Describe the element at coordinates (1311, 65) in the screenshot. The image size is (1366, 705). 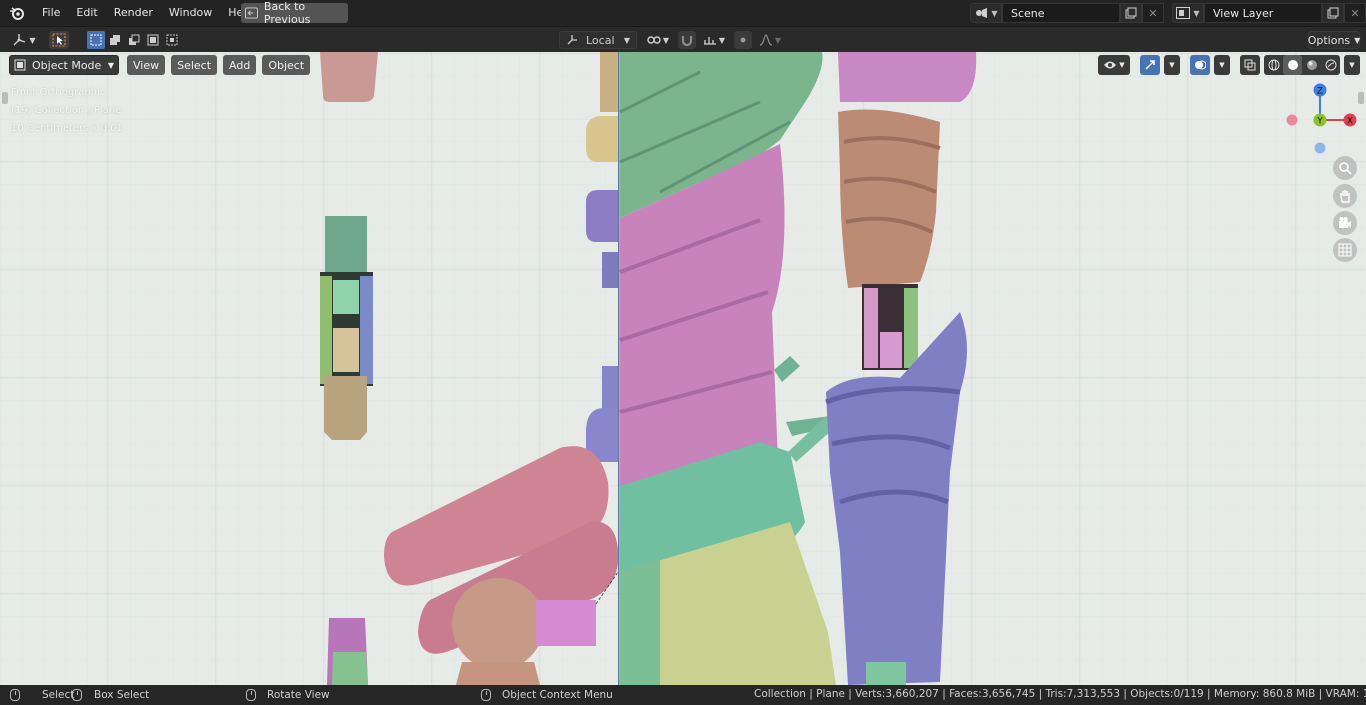
I see `shading-material-button` at that location.